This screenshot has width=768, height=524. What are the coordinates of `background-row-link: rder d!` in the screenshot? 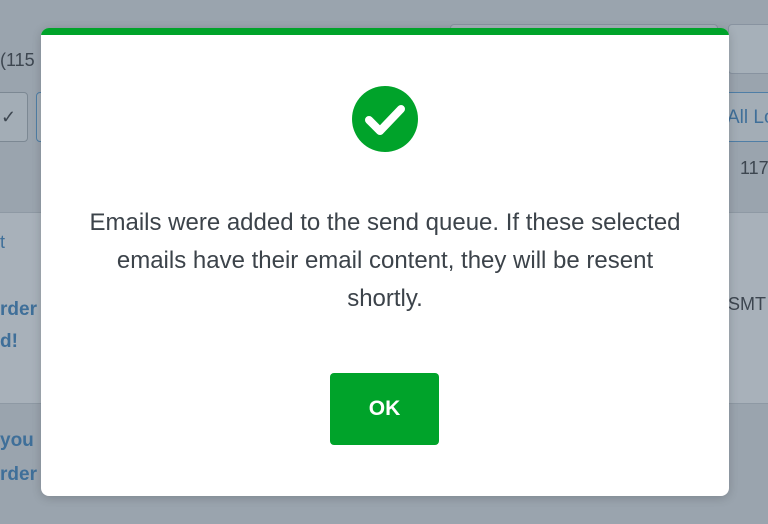 It's located at (20, 326).